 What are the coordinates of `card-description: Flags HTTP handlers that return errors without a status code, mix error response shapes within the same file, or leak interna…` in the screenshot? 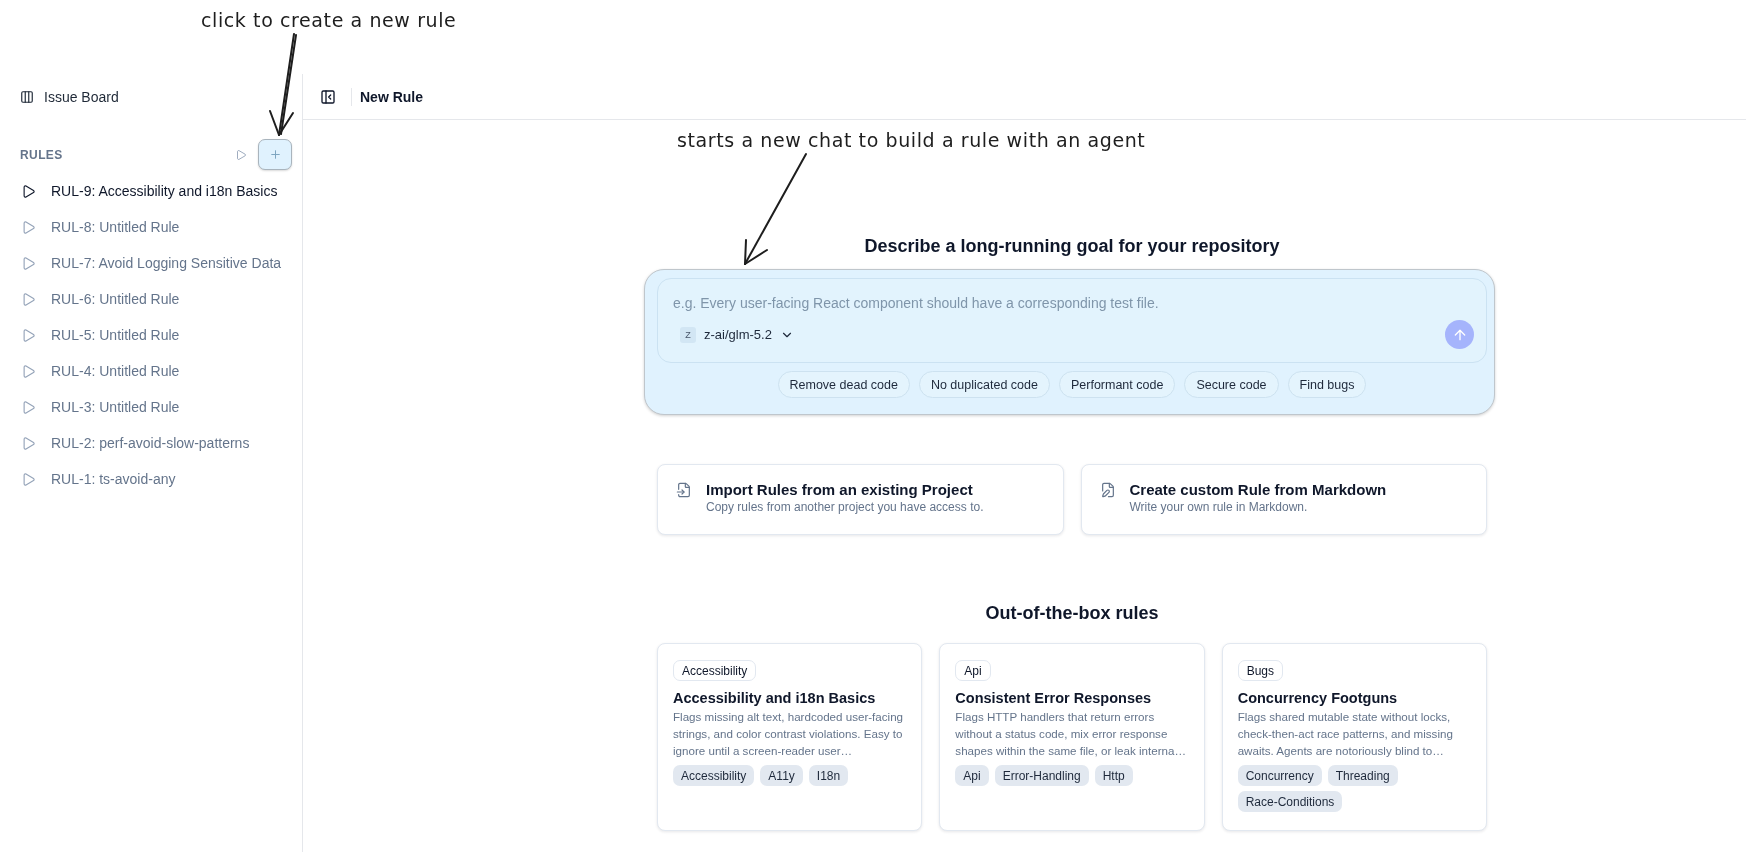 It's located at (1071, 734).